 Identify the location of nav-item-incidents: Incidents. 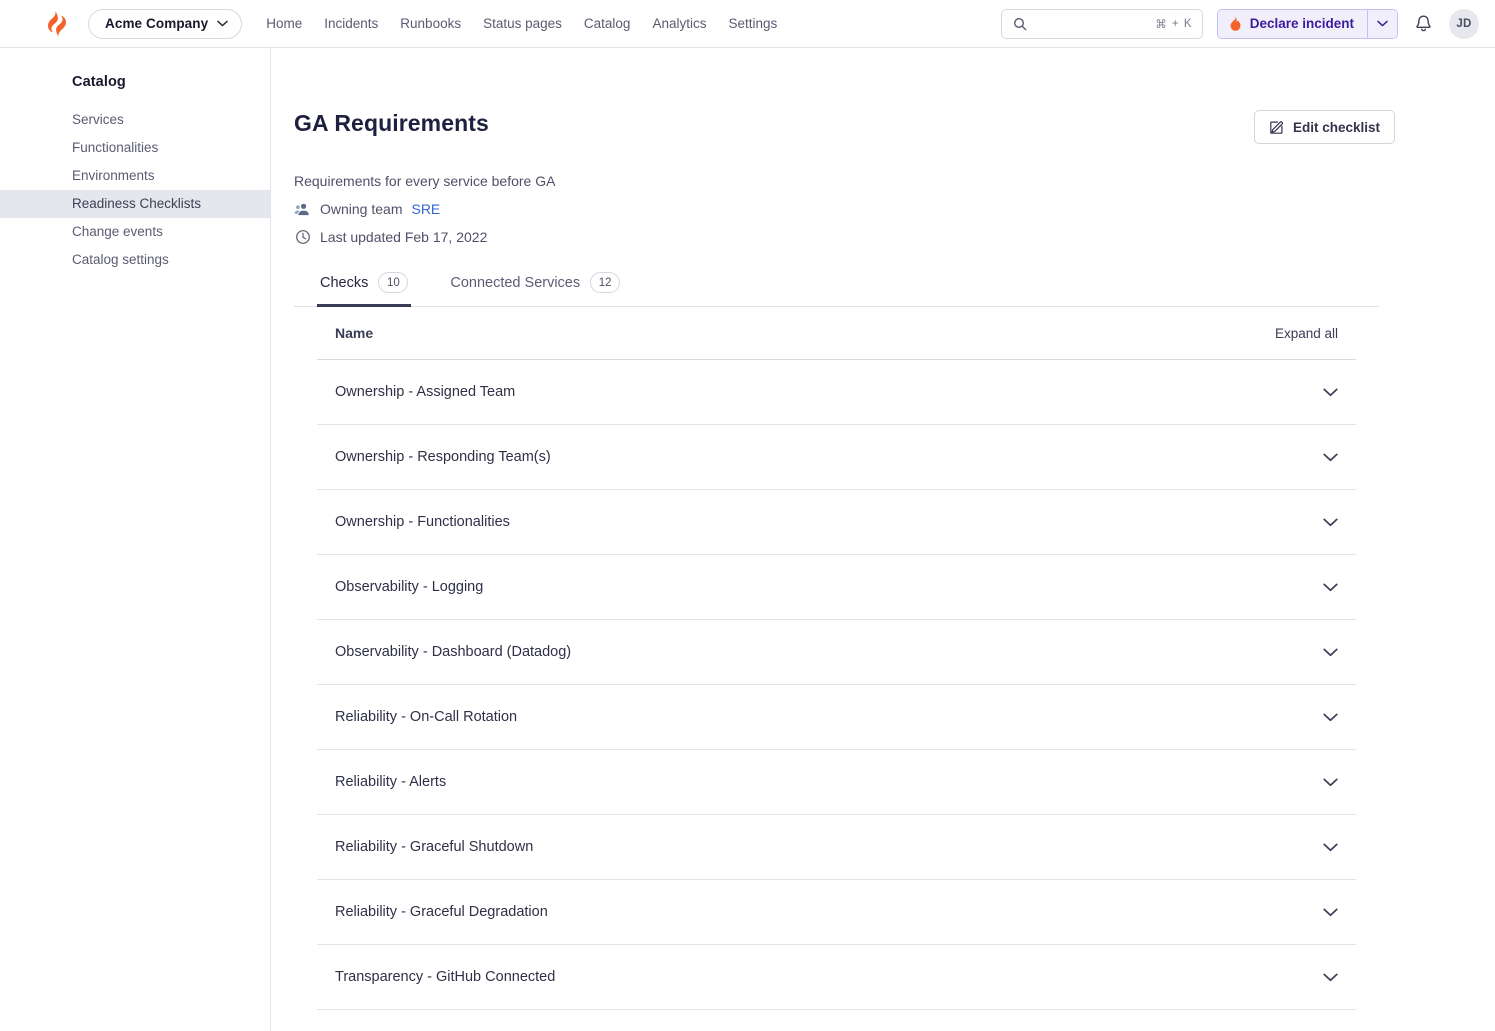
(351, 23).